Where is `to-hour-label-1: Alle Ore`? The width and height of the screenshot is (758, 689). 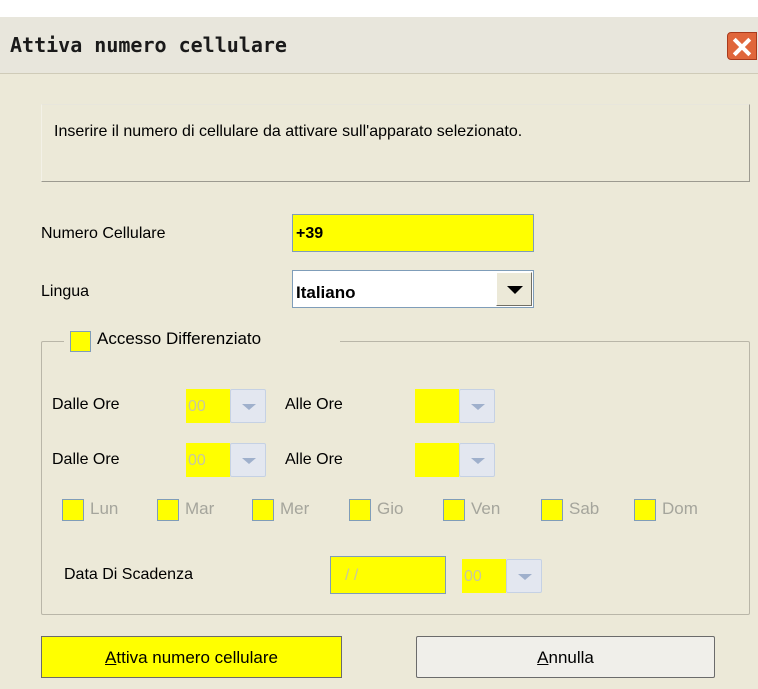
to-hour-label-1: Alle Ore is located at coordinates (314, 404).